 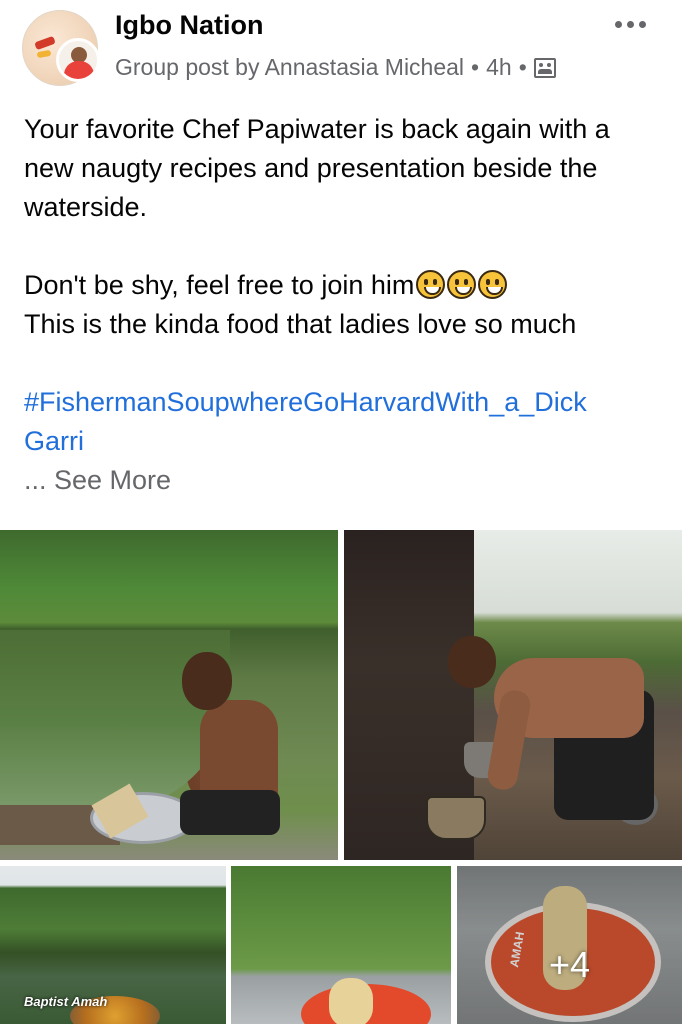 What do you see at coordinates (113, 945) in the screenshot?
I see `photo-3: Baptist Amah` at bounding box center [113, 945].